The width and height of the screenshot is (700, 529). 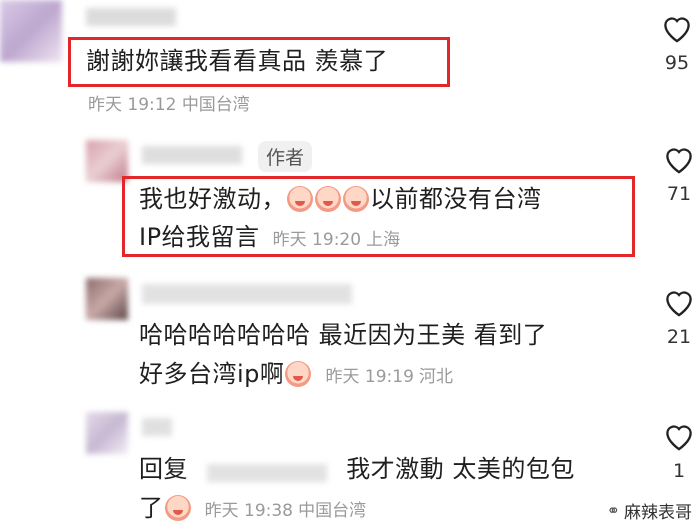 What do you see at coordinates (679, 337) in the screenshot?
I see `like-count-3: 21` at bounding box center [679, 337].